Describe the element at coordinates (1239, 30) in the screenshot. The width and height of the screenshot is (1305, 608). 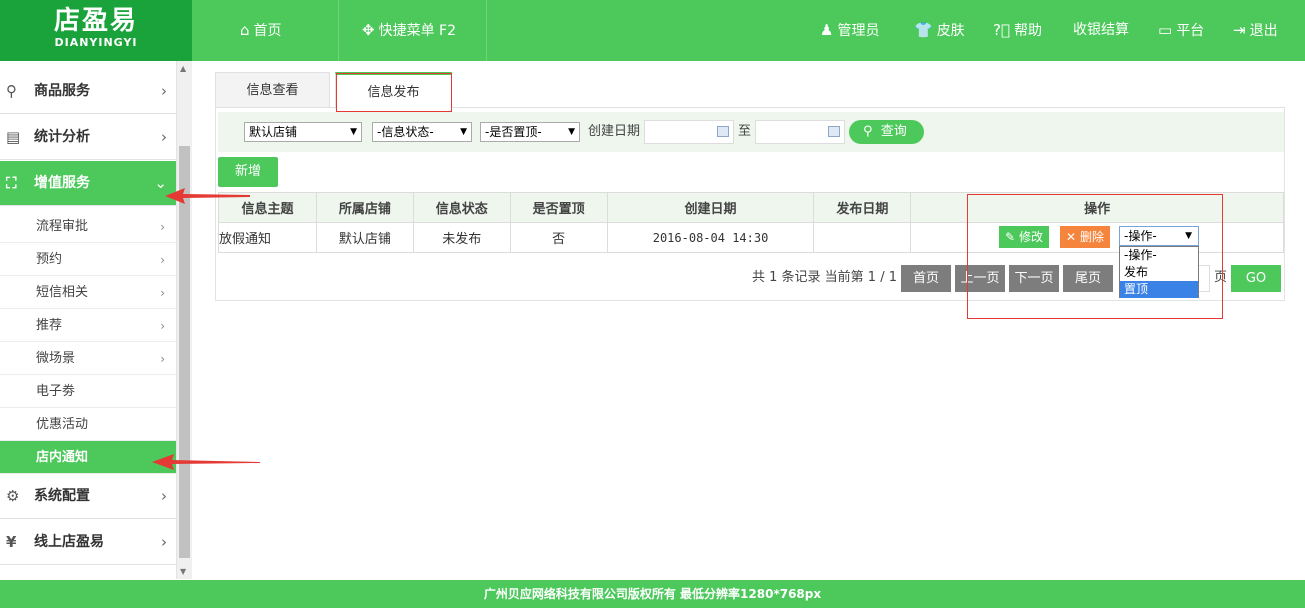
I see `logout-icon: ⇥` at that location.